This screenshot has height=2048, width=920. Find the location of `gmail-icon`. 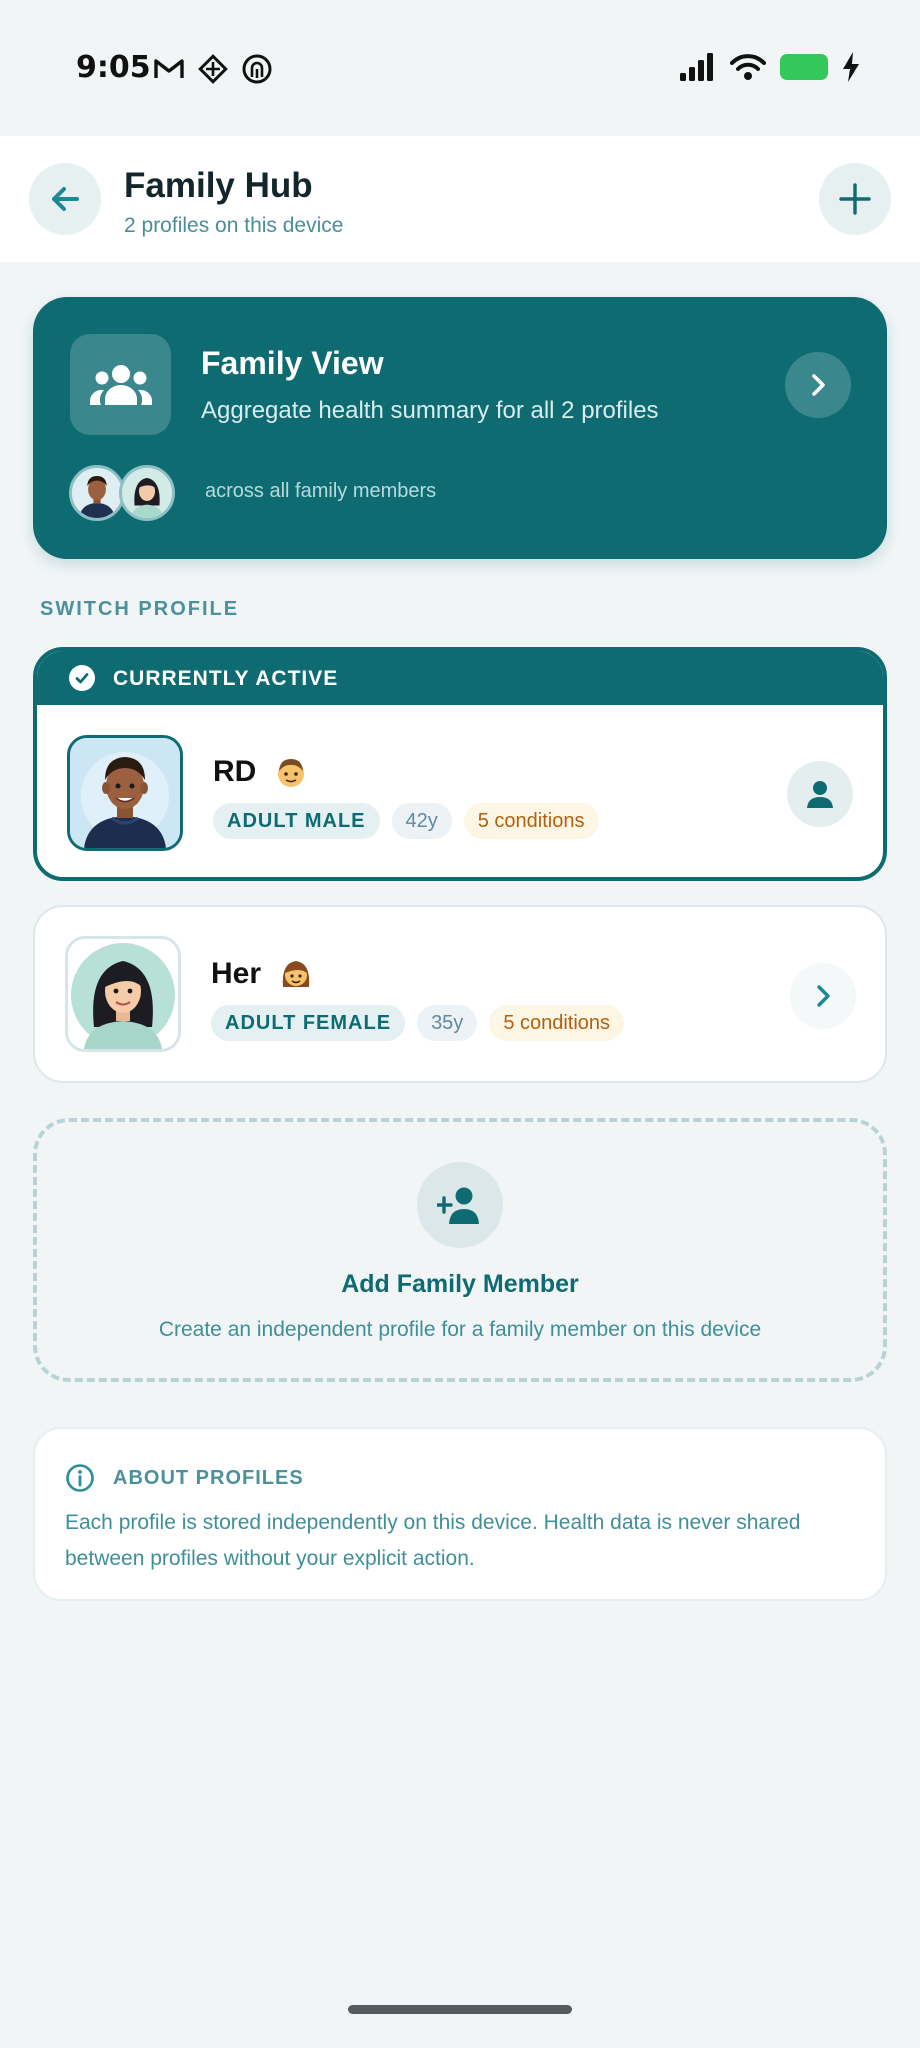

gmail-icon is located at coordinates (169, 68).